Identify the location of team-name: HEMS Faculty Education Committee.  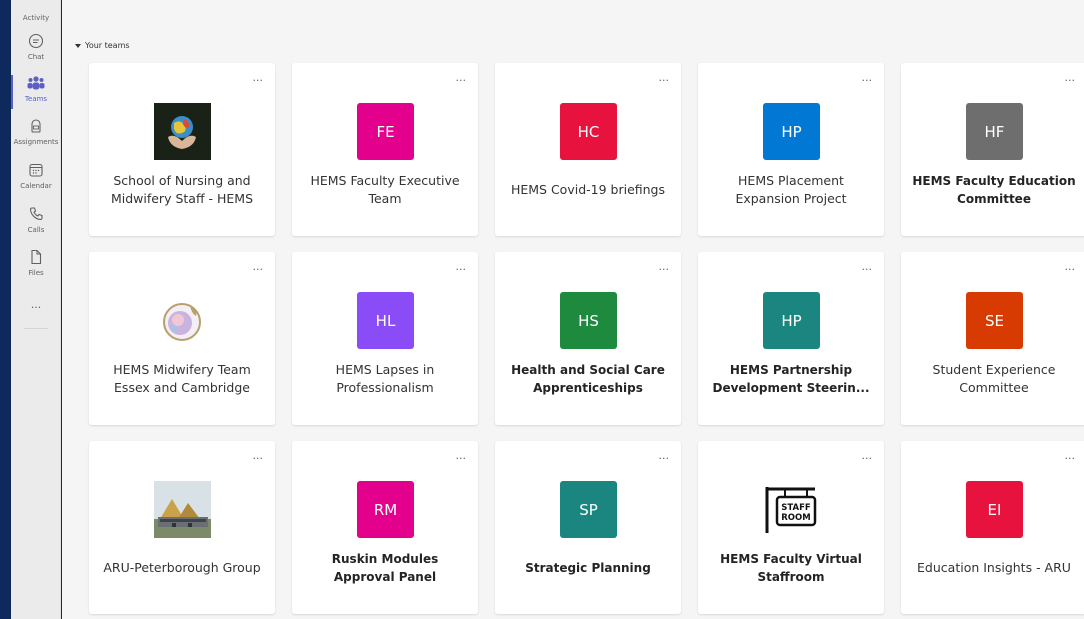
(994, 190).